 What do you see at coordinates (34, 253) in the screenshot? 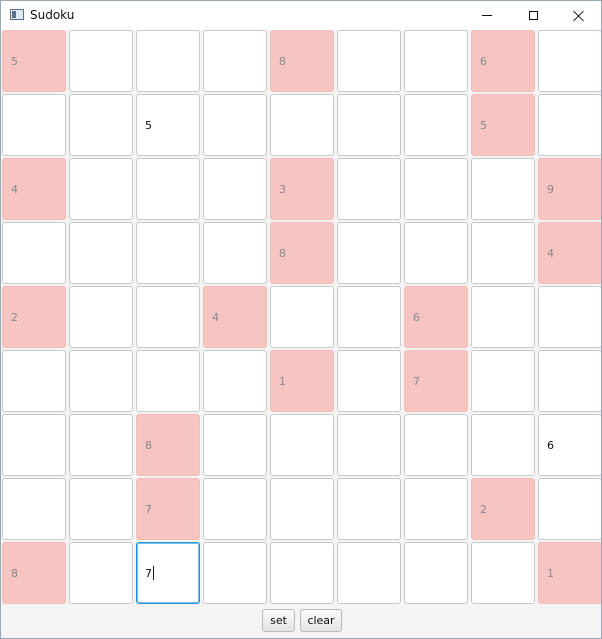
I see `cell-r4-c1` at bounding box center [34, 253].